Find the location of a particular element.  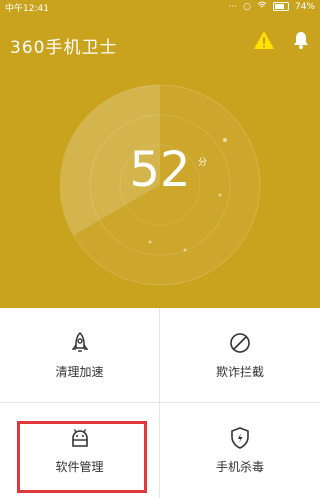

bell-icon is located at coordinates (301, 40).